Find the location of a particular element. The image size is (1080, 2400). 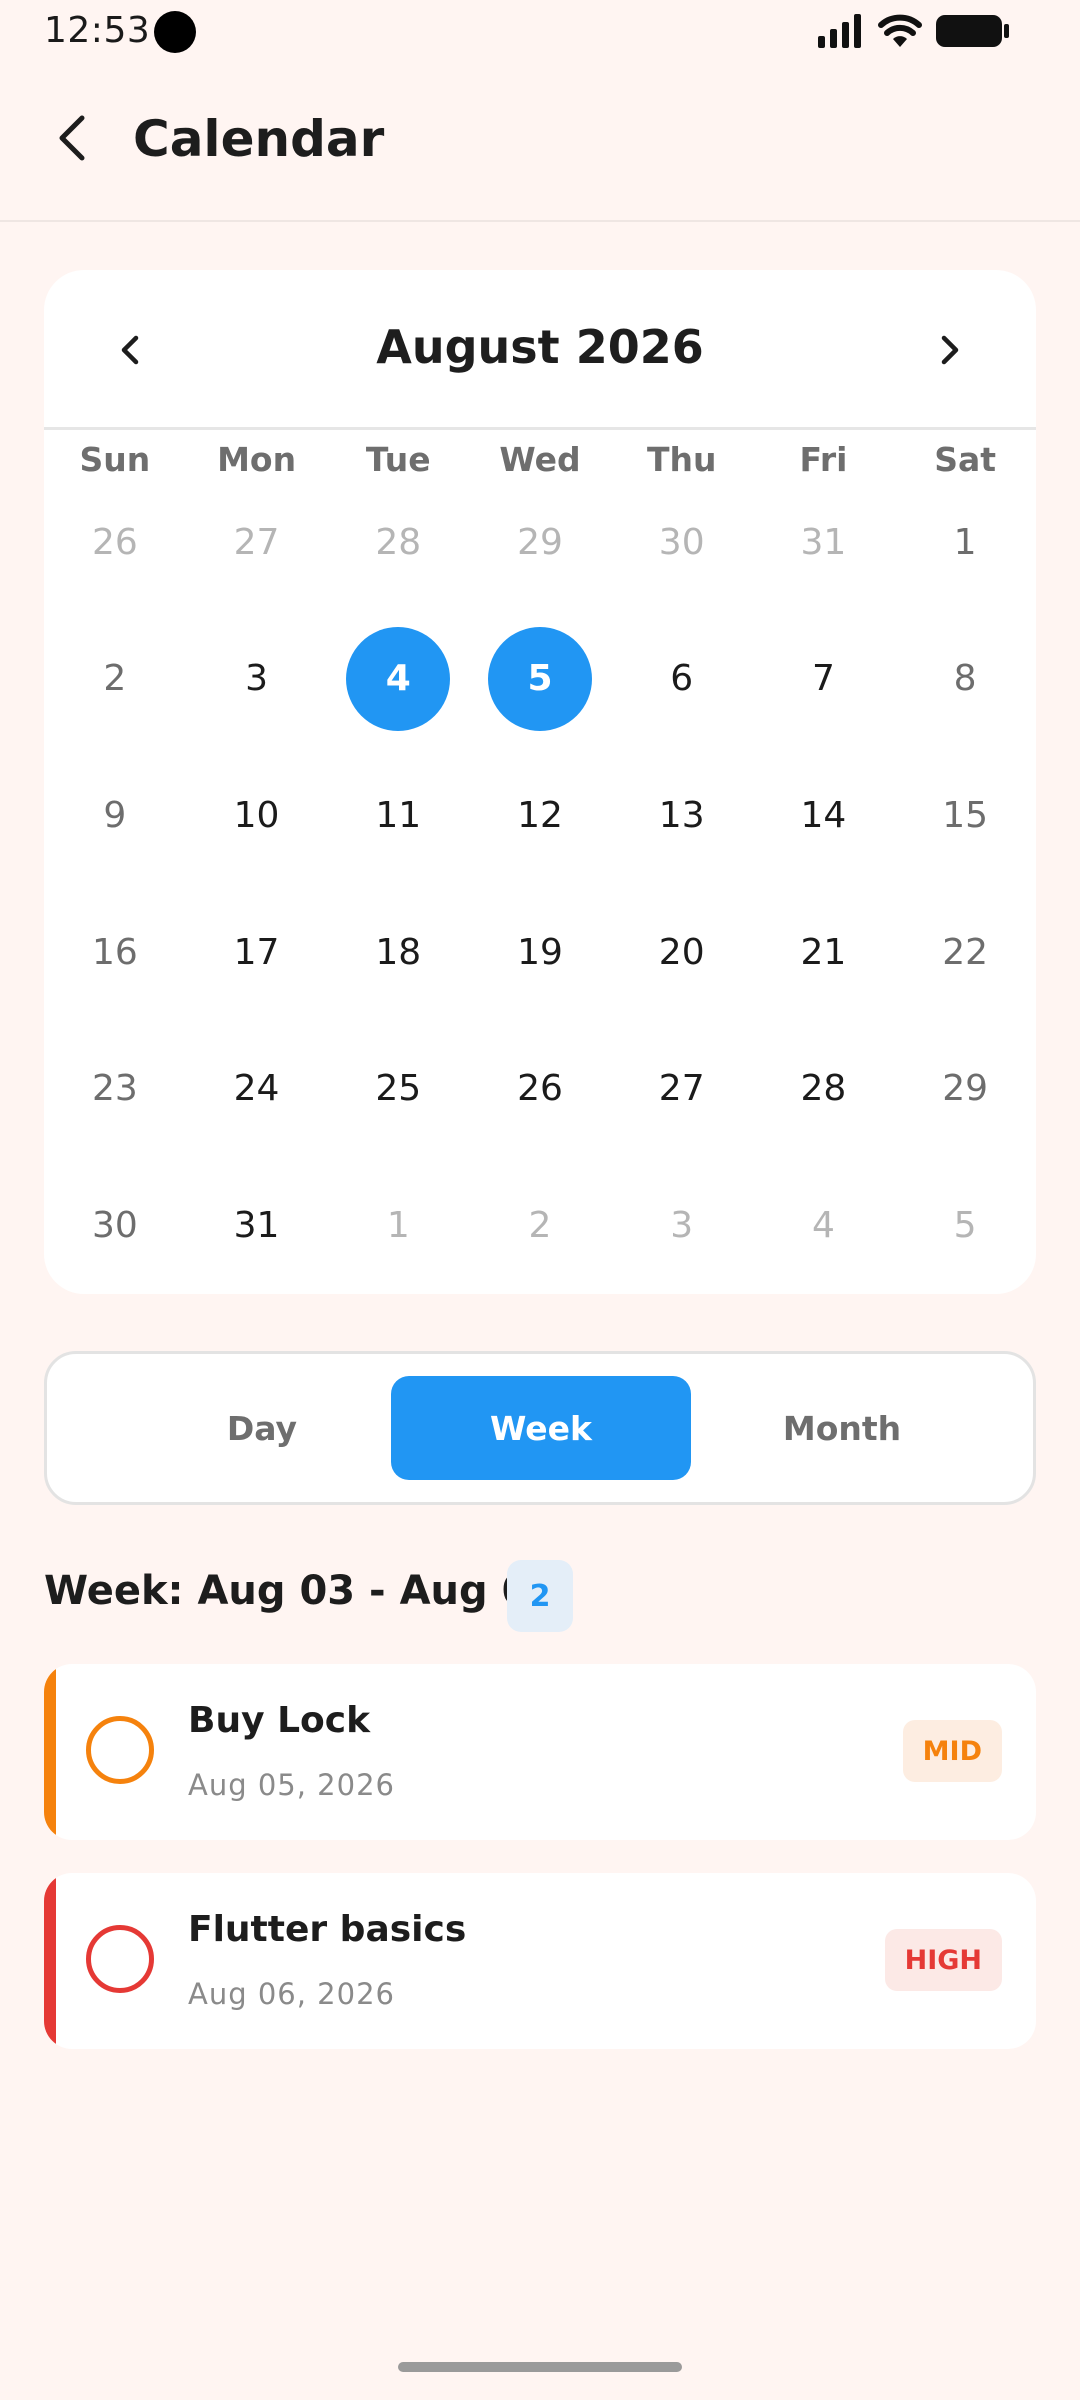

battery-icon is located at coordinates (972, 31).